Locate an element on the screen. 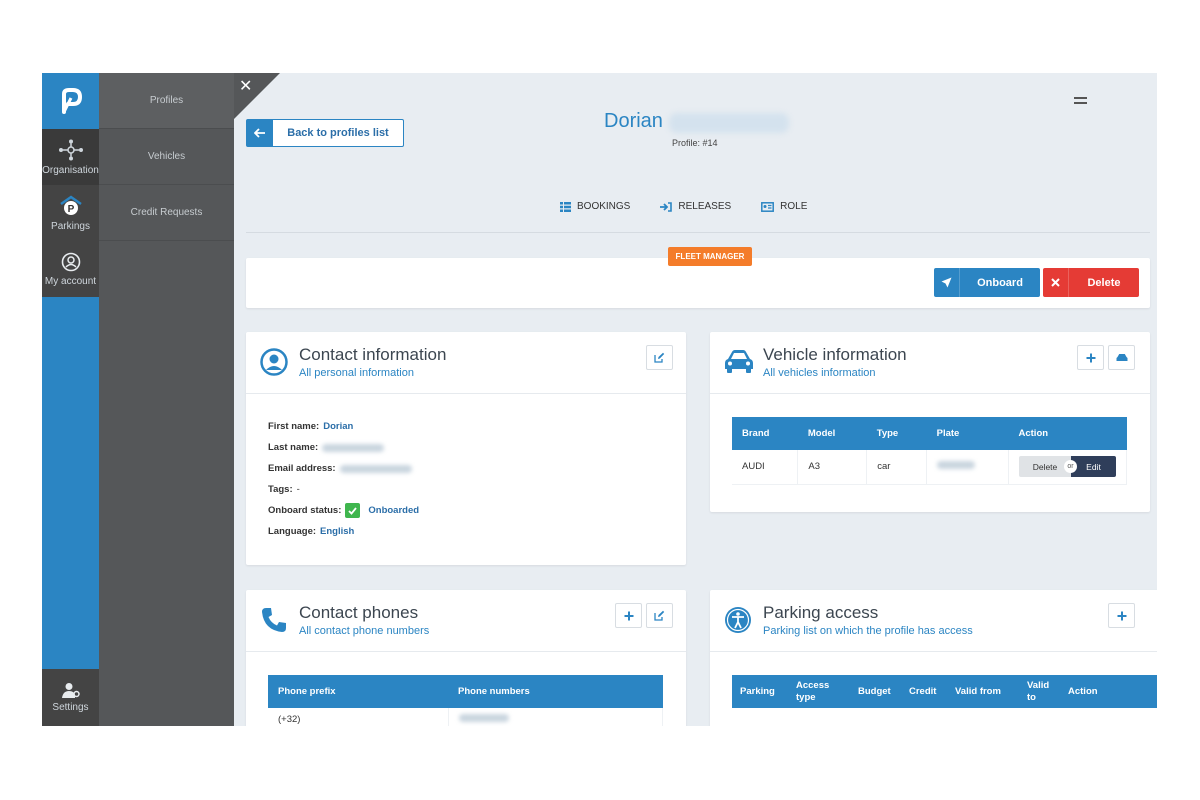 The height and width of the screenshot is (800, 1200). sub-menu: Profiles Vehicles Credit Requests is located at coordinates (166, 399).